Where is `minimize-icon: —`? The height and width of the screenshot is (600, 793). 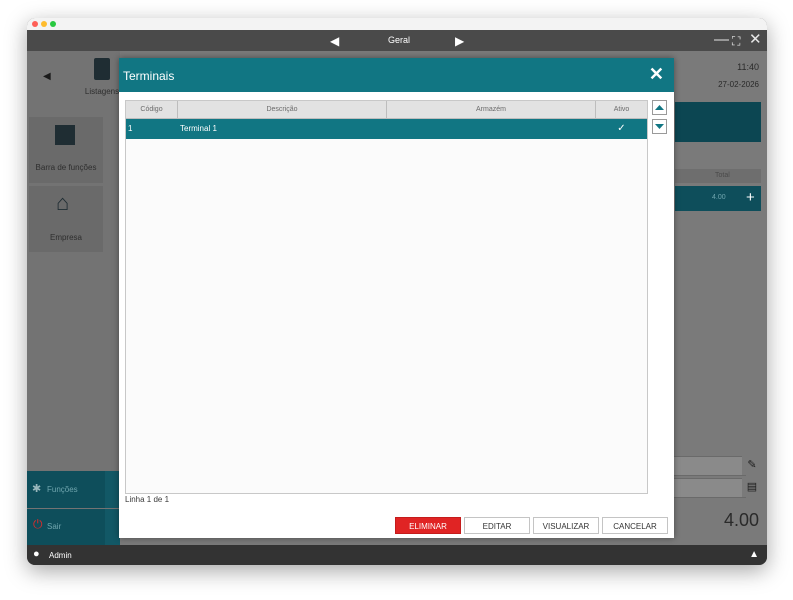
minimize-icon: — is located at coordinates (721, 40).